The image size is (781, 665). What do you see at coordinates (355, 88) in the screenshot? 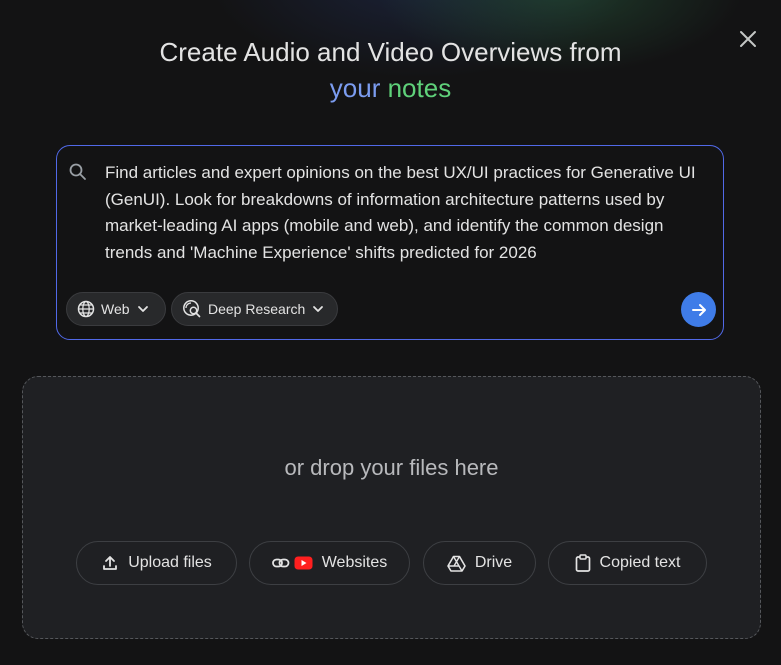
I see `title-word-your: your` at bounding box center [355, 88].